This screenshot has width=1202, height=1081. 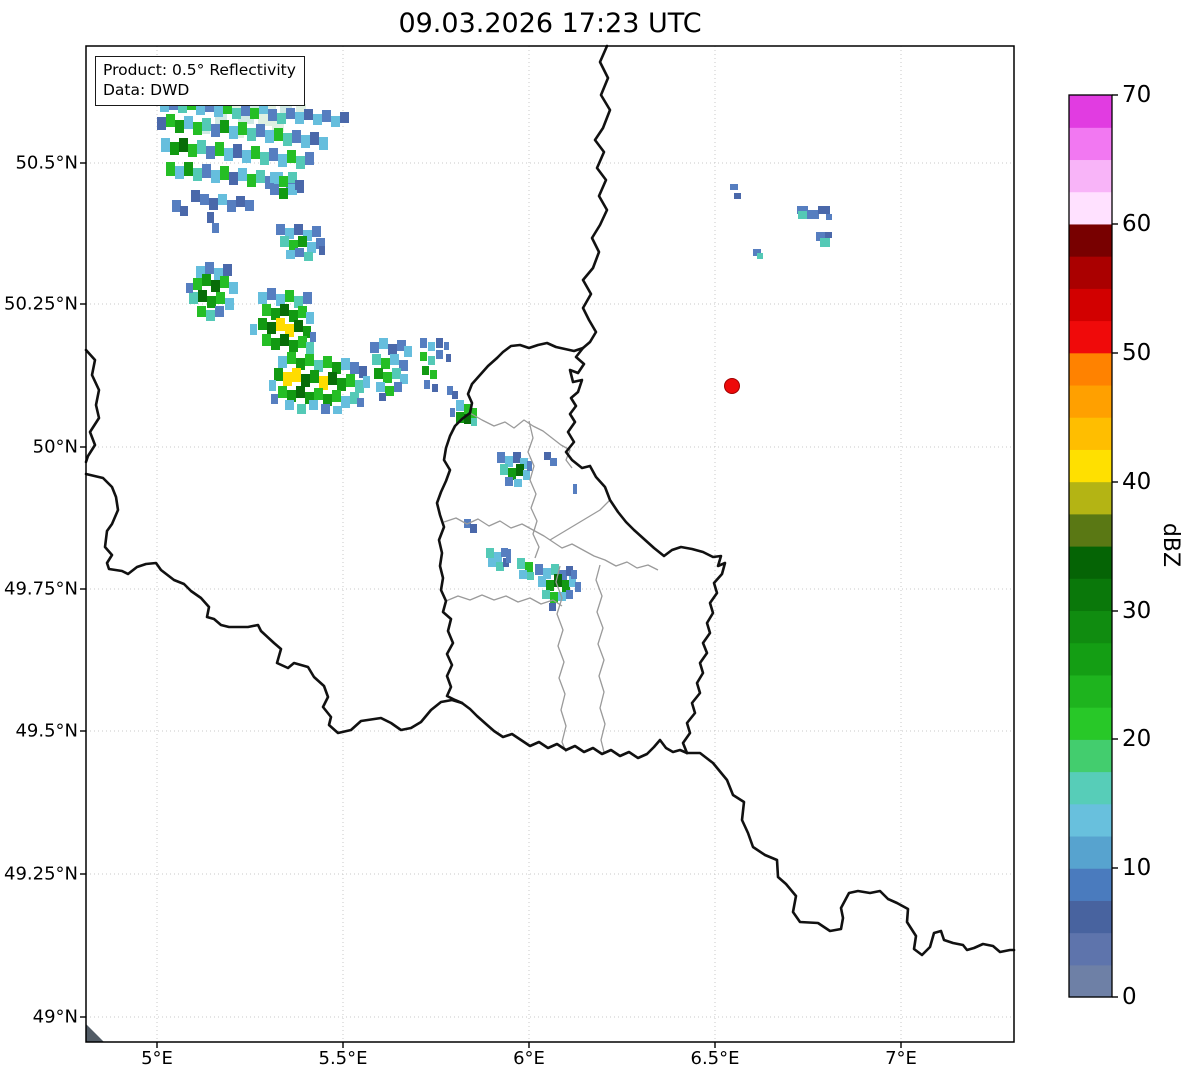 What do you see at coordinates (1137, 482) in the screenshot?
I see `colorbar-tick-label: 40` at bounding box center [1137, 482].